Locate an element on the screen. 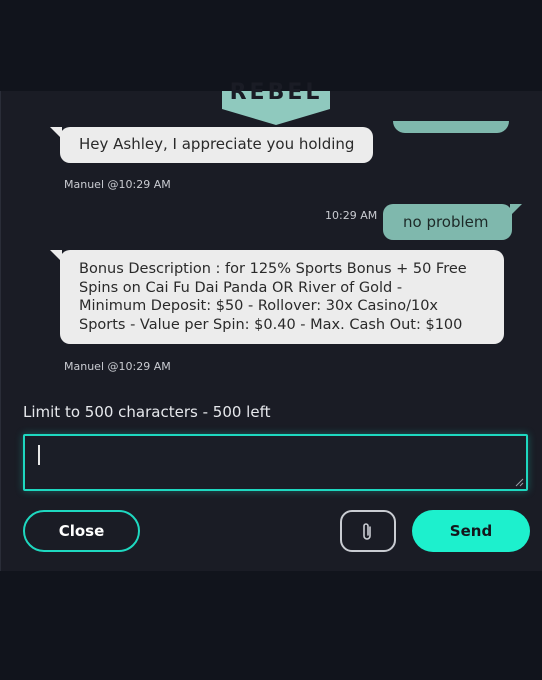 The width and height of the screenshot is (542, 680). message-text: Hey Ashley, I appreciate you holding is located at coordinates (217, 144).